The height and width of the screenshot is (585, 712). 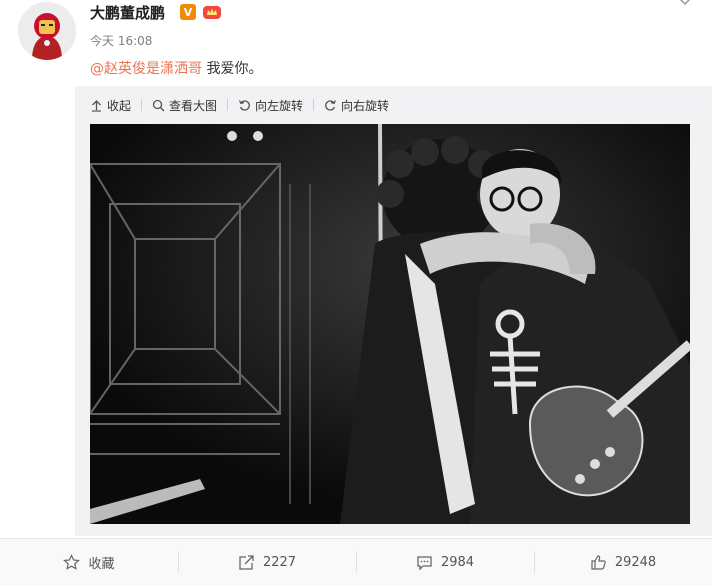 I want to click on view-large-button: 查看大图, so click(x=184, y=105).